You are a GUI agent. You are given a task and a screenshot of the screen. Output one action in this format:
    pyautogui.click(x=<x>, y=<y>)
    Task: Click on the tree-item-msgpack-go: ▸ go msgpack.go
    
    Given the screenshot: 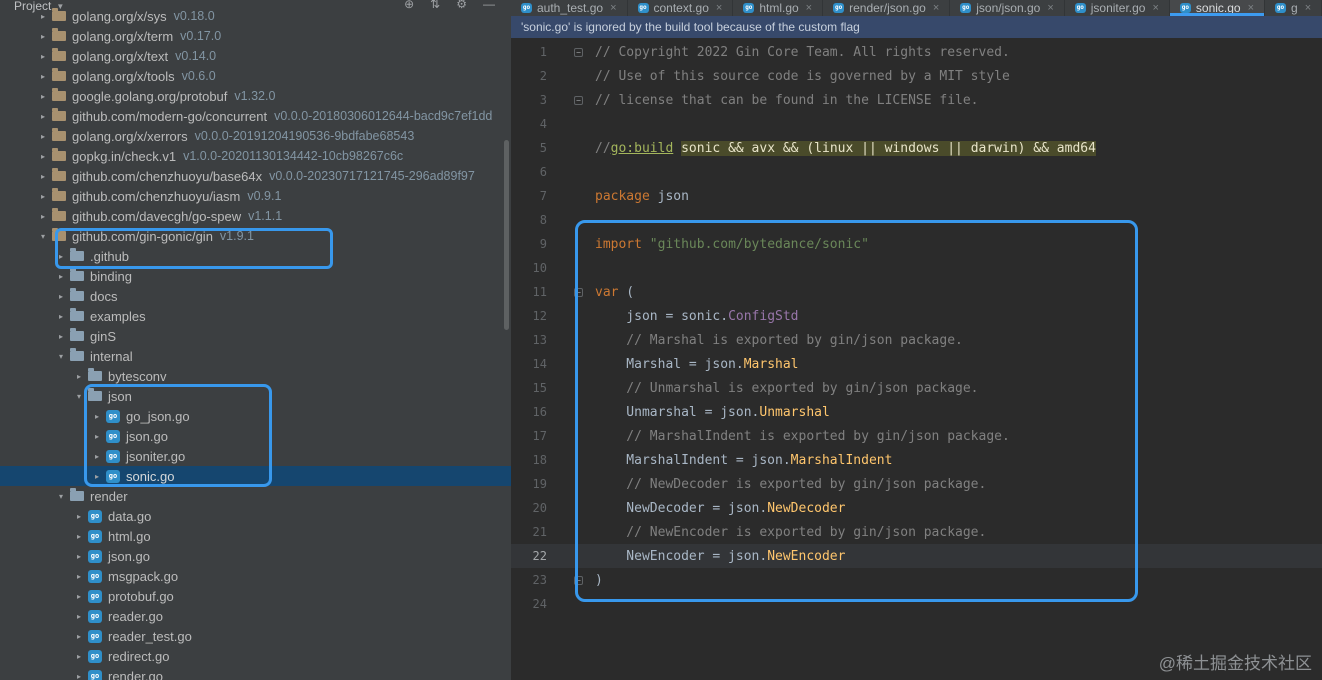 What is the action you would take?
    pyautogui.click(x=255, y=576)
    